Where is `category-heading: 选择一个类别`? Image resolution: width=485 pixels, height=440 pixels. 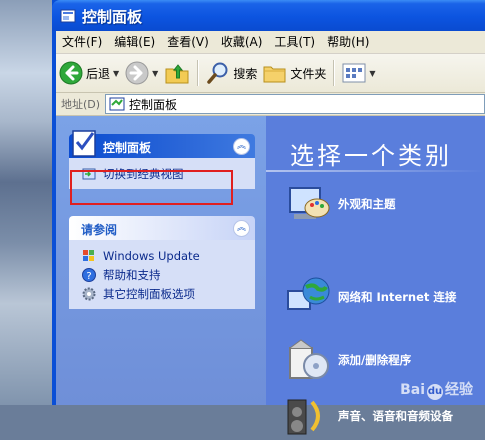
category-heading: 选择一个类别 is located at coordinates (371, 156).